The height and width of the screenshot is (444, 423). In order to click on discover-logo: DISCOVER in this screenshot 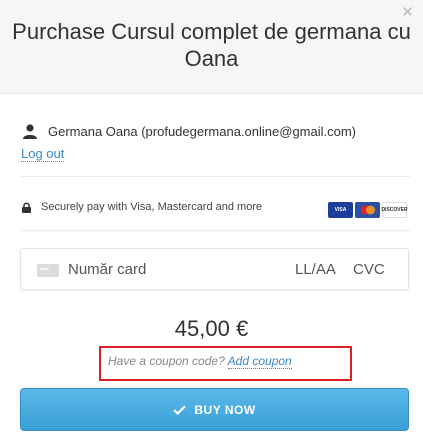, I will do `click(394, 210)`.